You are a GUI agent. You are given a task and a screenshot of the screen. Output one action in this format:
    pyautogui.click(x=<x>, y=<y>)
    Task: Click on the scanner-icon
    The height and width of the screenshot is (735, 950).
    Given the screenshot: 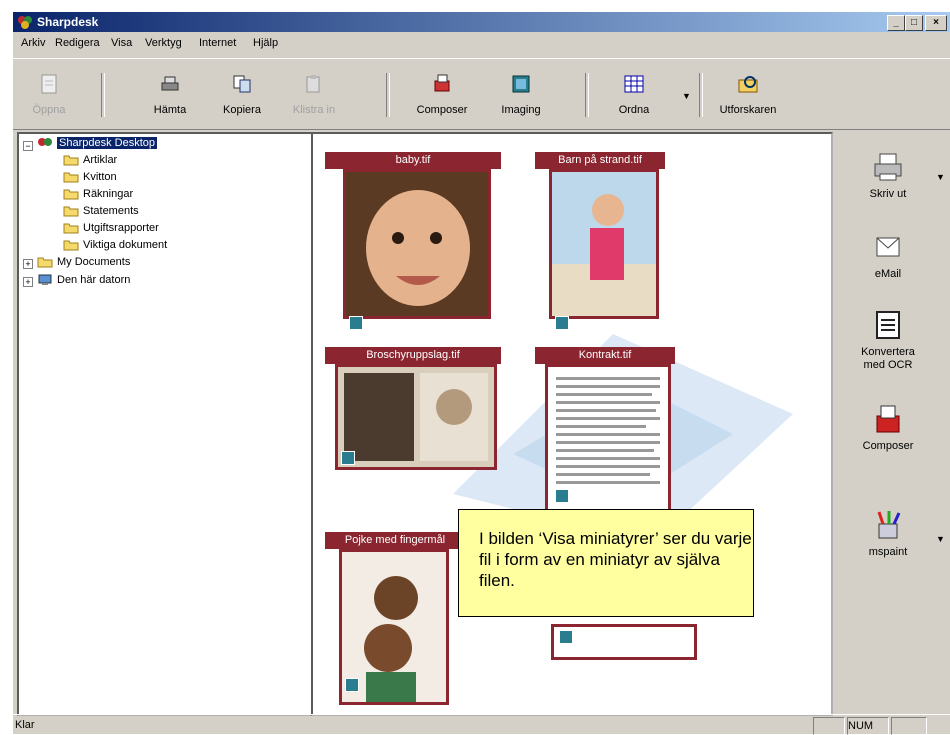 What is the action you would take?
    pyautogui.click(x=170, y=83)
    